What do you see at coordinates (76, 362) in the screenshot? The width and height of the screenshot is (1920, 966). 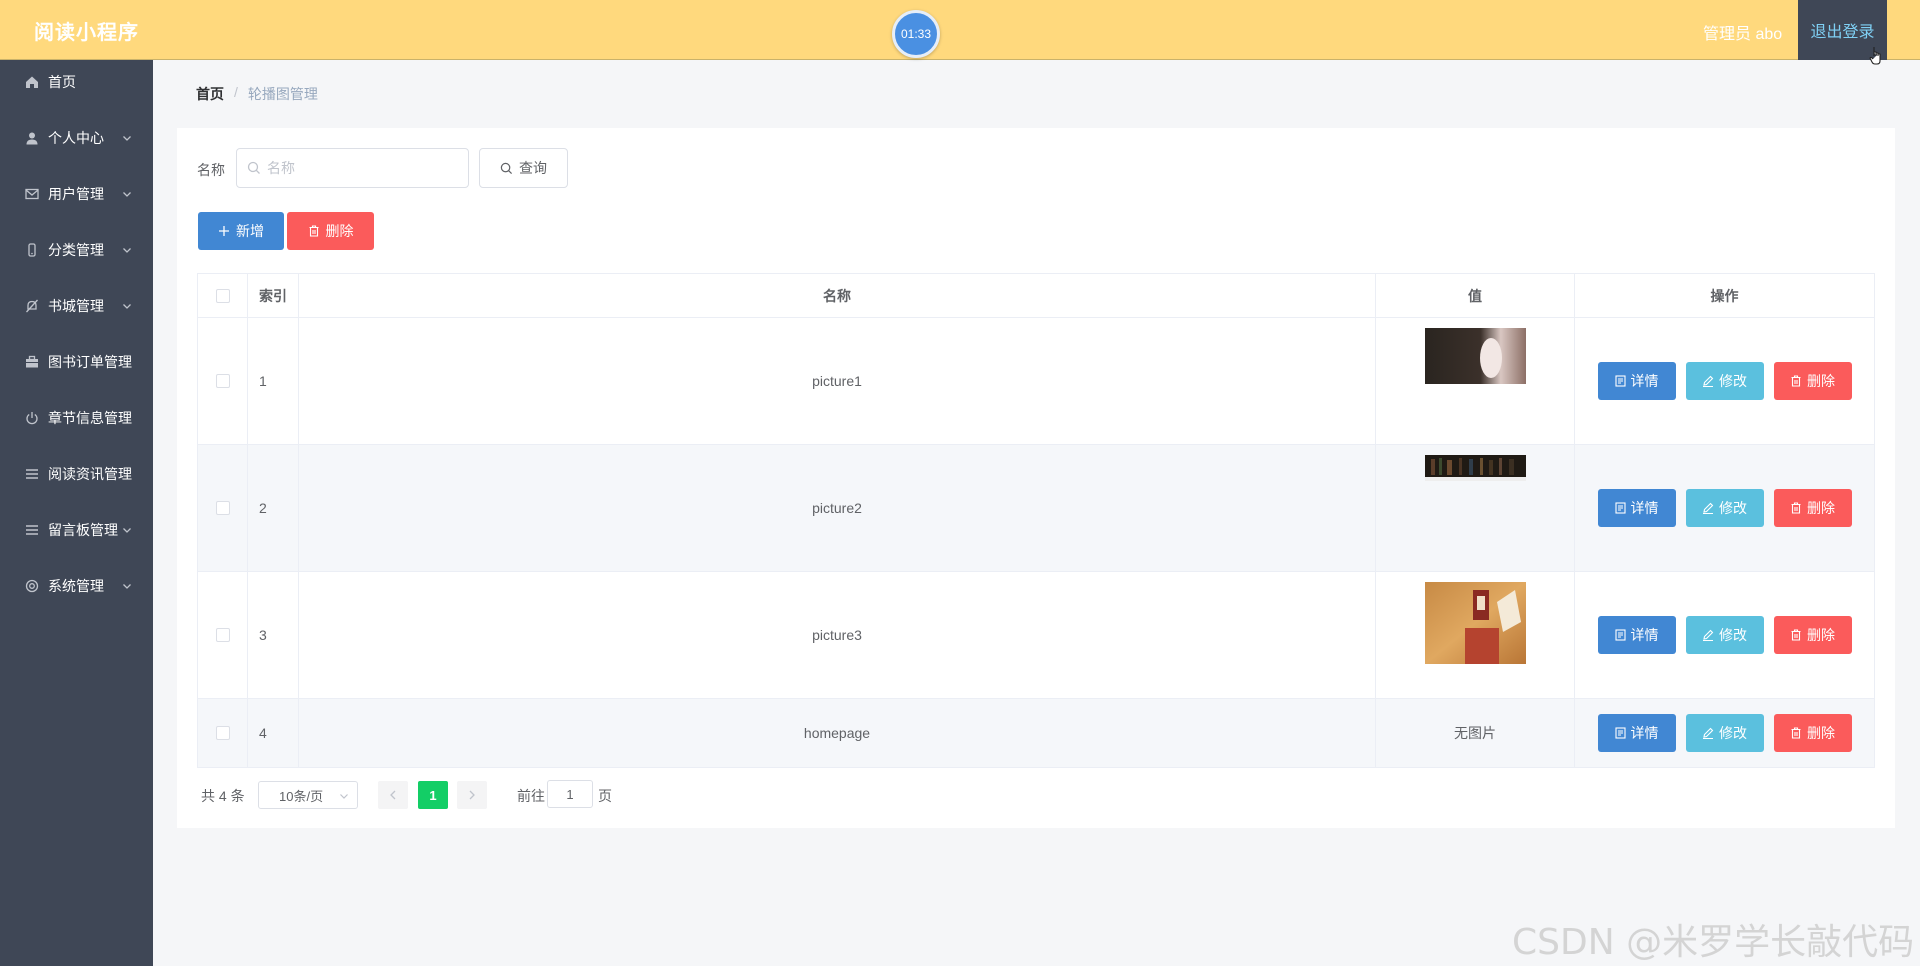 I see `sidebar-item-orders: 图书订单管理` at bounding box center [76, 362].